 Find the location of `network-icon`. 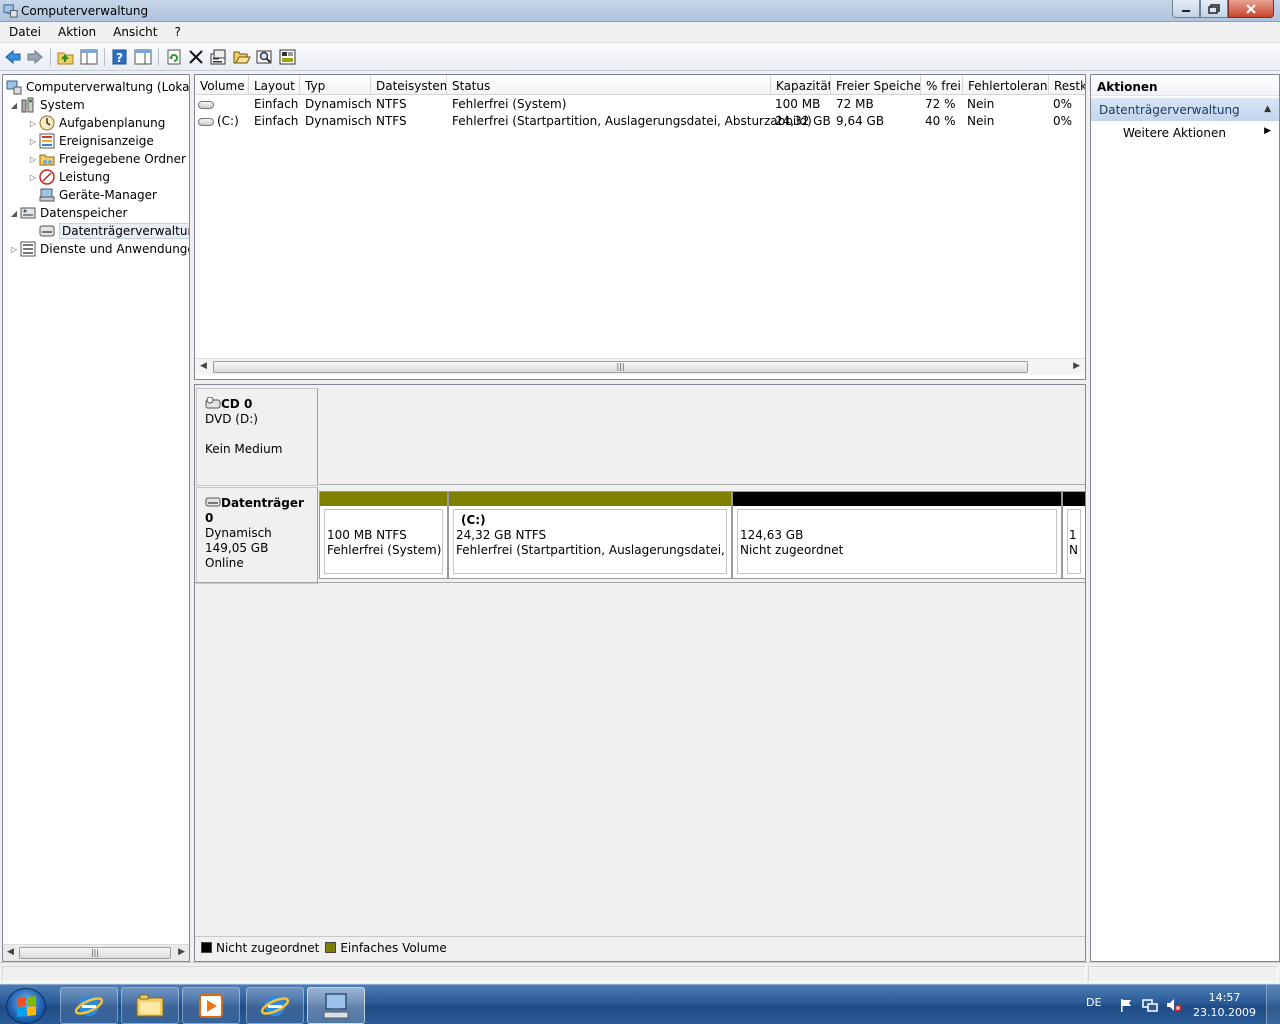

network-icon is located at coordinates (1150, 1005).